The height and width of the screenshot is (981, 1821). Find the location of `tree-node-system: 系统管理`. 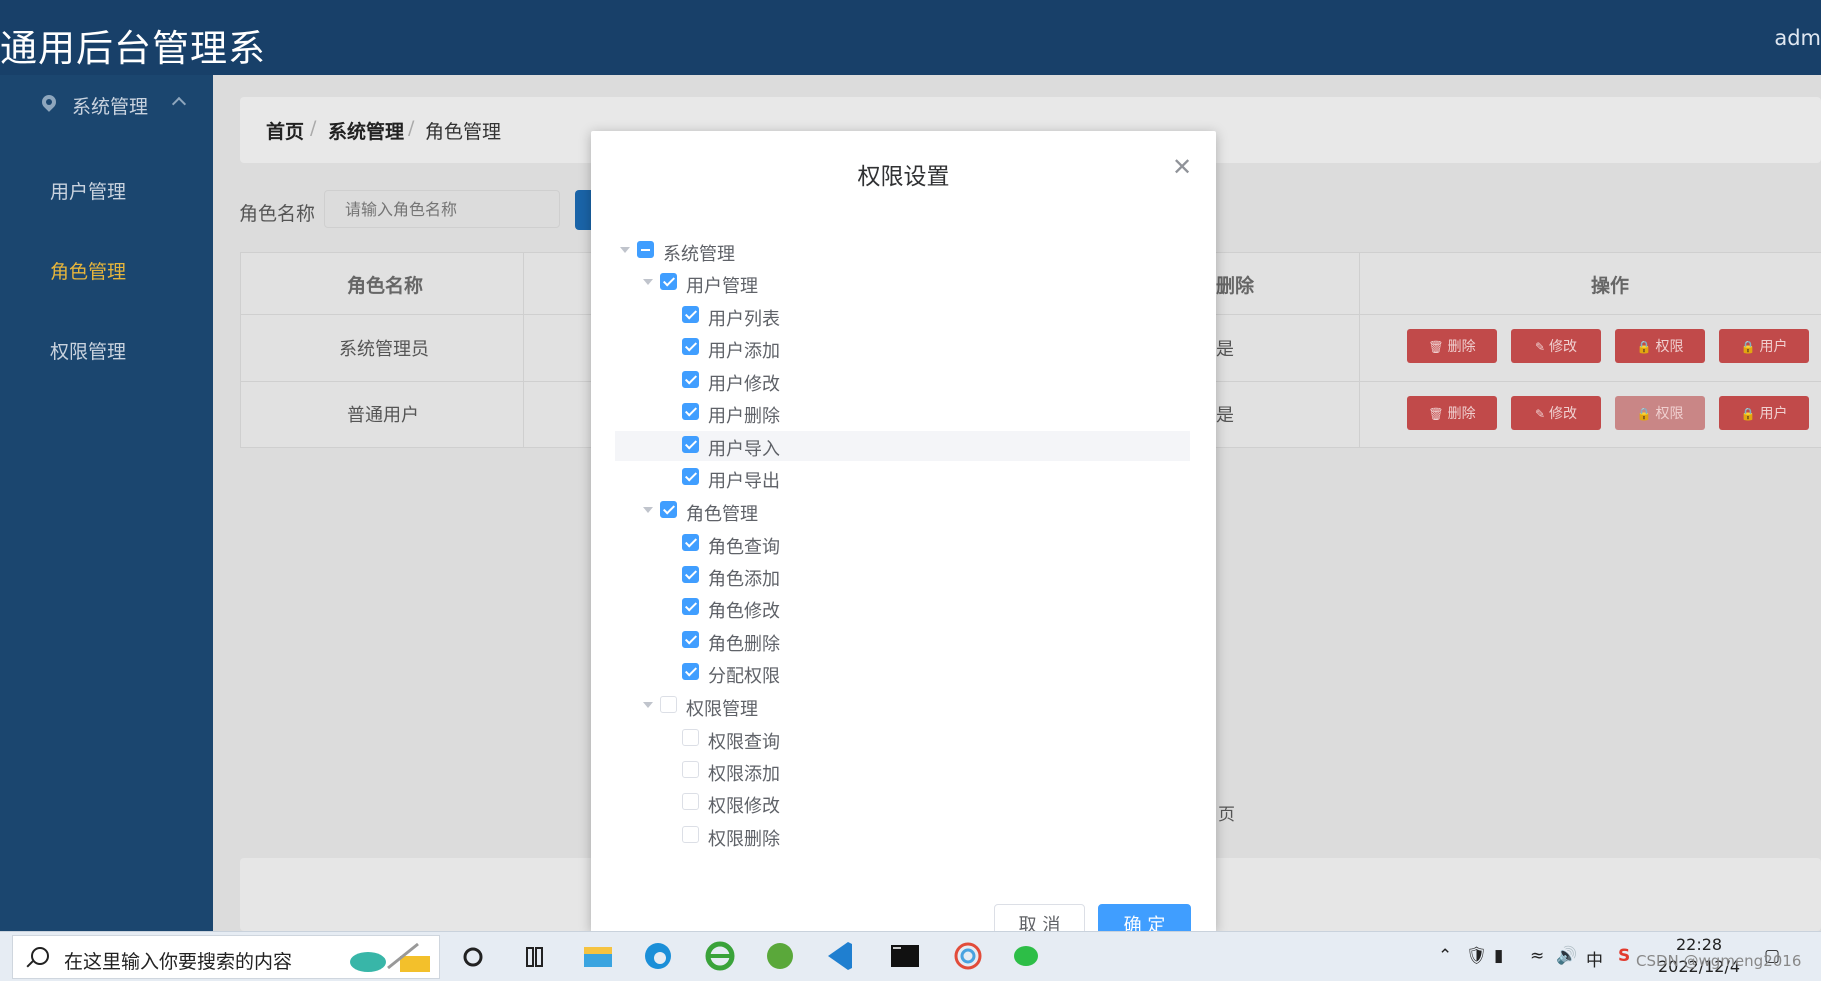

tree-node-system: 系统管理 is located at coordinates (902, 251).